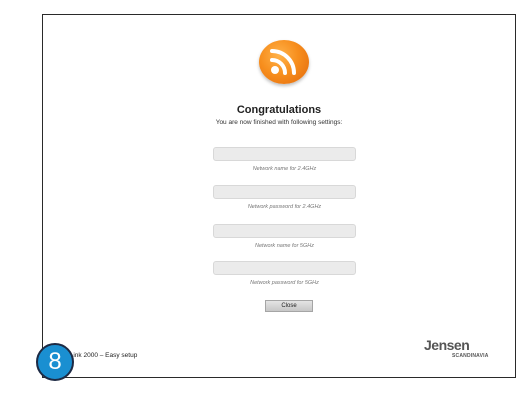  I want to click on network-password-5ghz-caption: Network password for 5GHz, so click(284, 283).